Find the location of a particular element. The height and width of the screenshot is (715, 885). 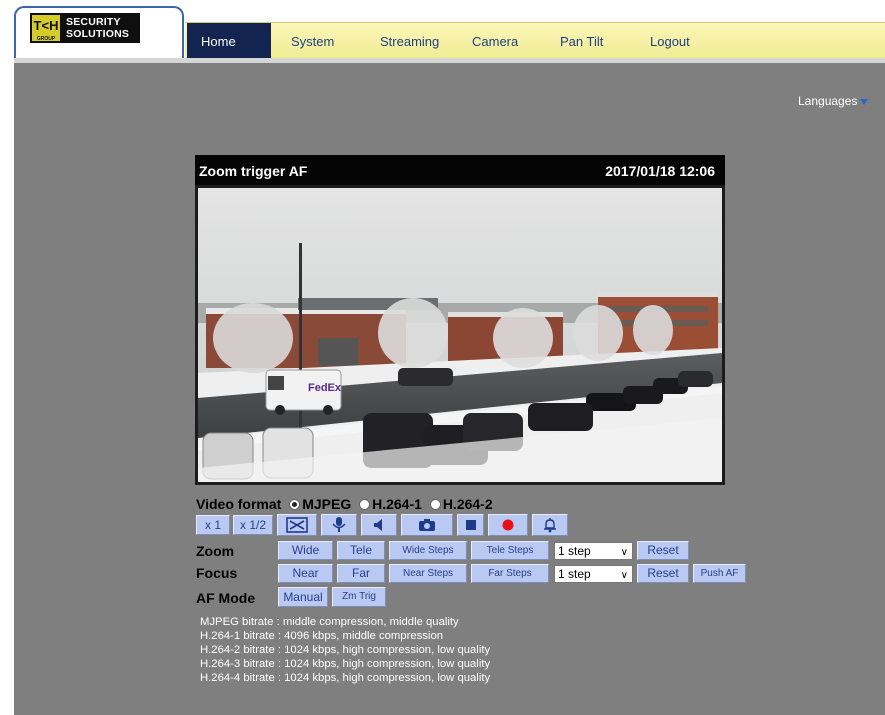

logo-line1: SECURITY is located at coordinates (93, 22).